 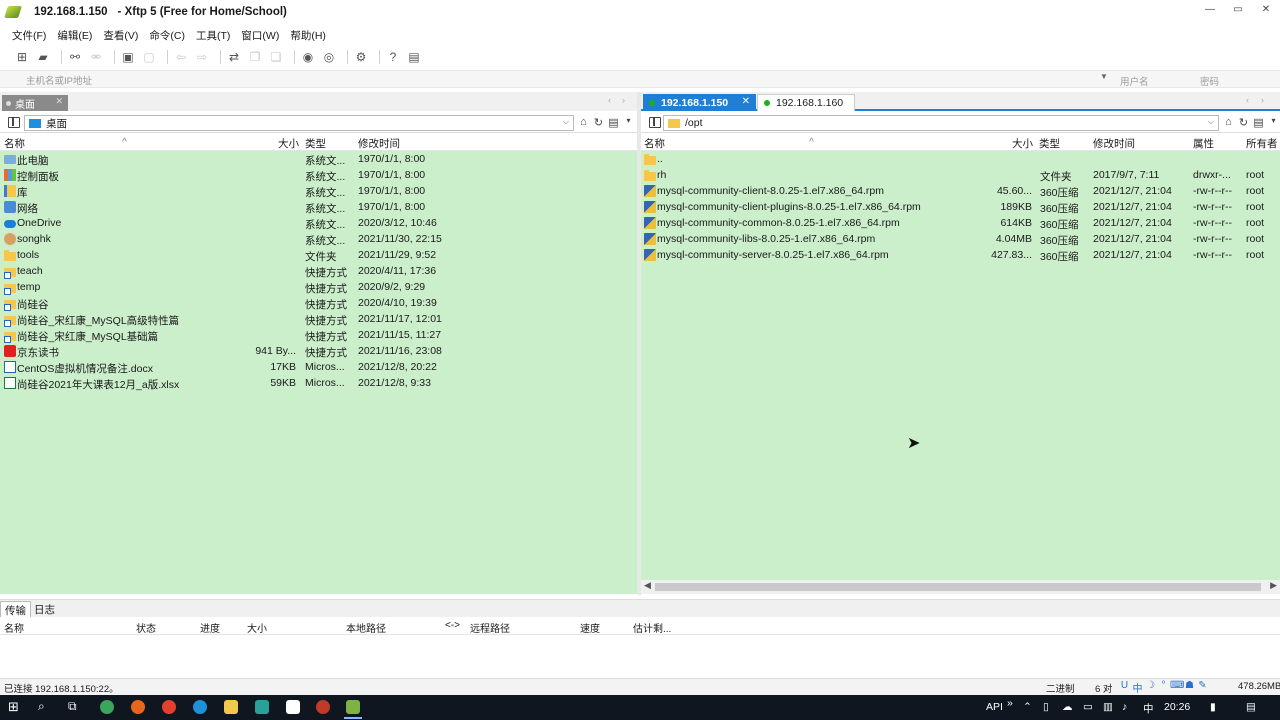 I want to click on password-input: 密码, so click(x=1209, y=81).